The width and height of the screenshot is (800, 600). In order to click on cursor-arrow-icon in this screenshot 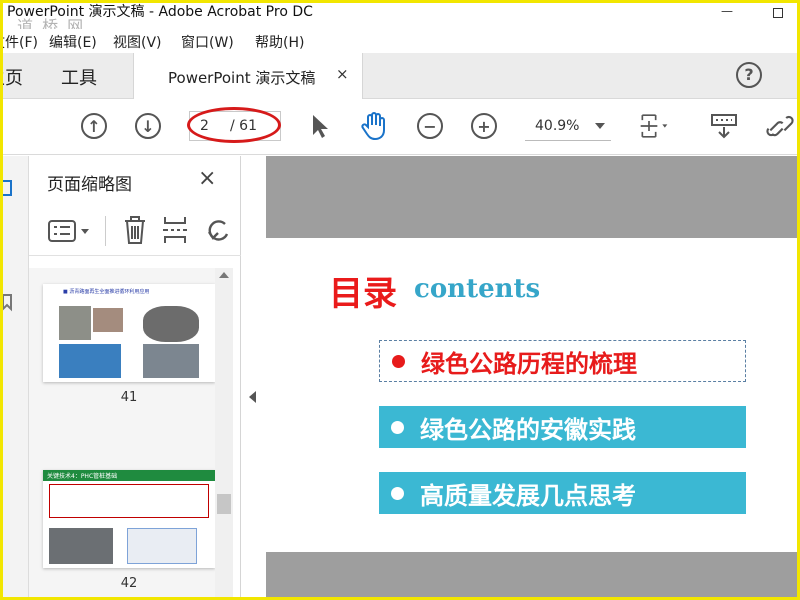, I will do `click(320, 126)`.